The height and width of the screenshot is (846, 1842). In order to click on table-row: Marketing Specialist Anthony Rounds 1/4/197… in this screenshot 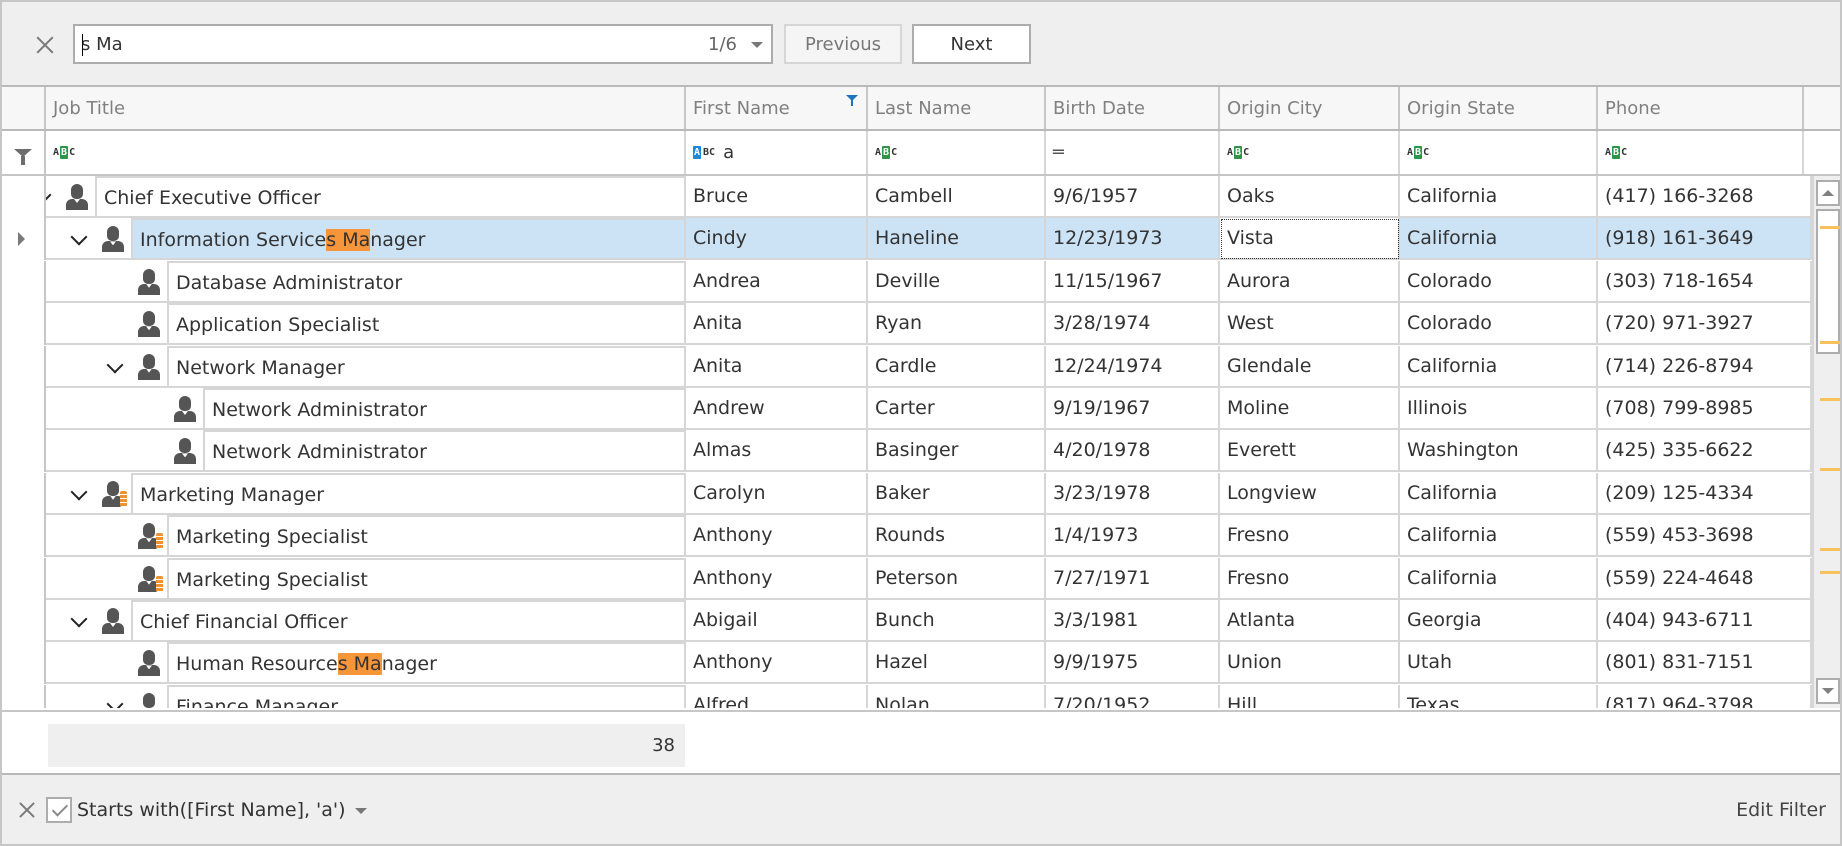, I will do `click(907, 536)`.